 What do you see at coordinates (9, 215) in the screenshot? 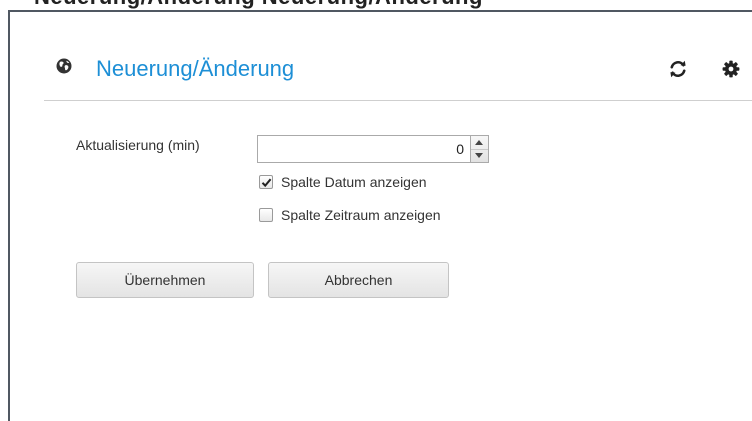
I see `panel-left-border` at bounding box center [9, 215].